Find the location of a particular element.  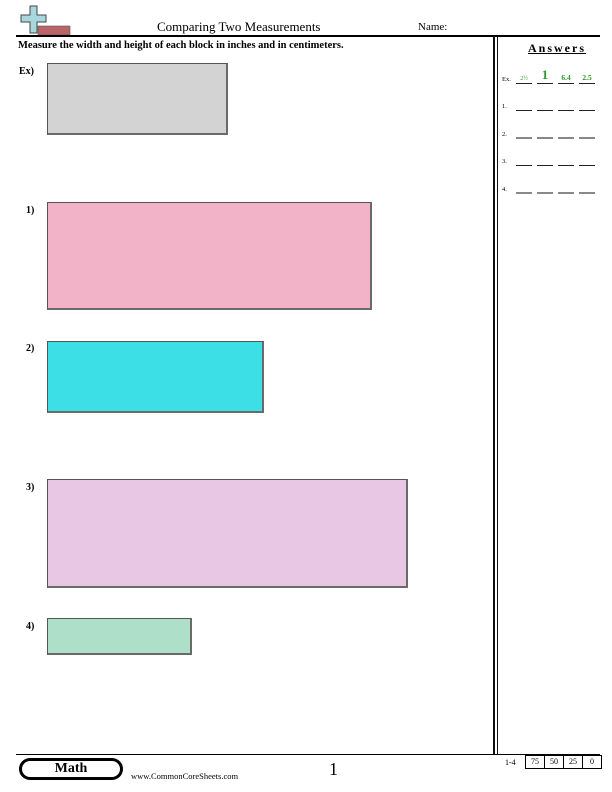

footer-divider is located at coordinates (255, 754).